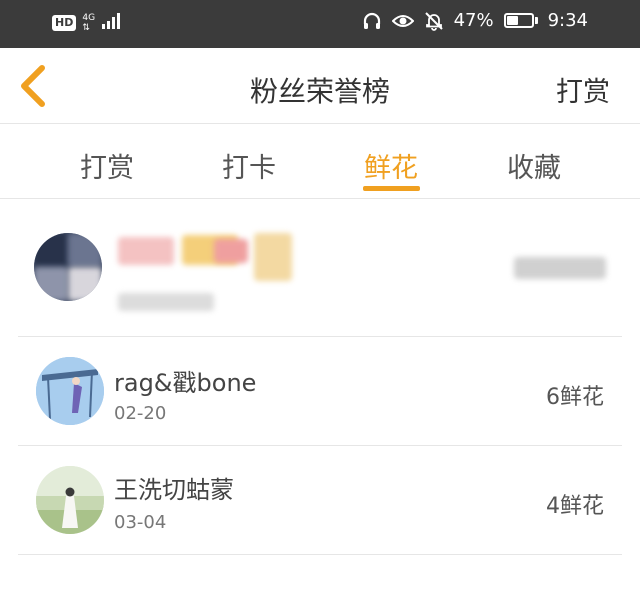 Image resolution: width=640 pixels, height=606 pixels. What do you see at coordinates (560, 268) in the screenshot?
I see `pixelated-value` at bounding box center [560, 268].